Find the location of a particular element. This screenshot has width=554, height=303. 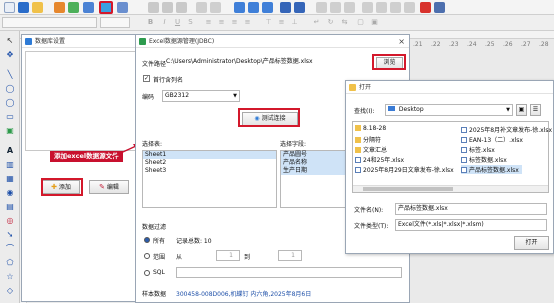

edit-button: ✎ 编辑 is located at coordinates (109, 187).